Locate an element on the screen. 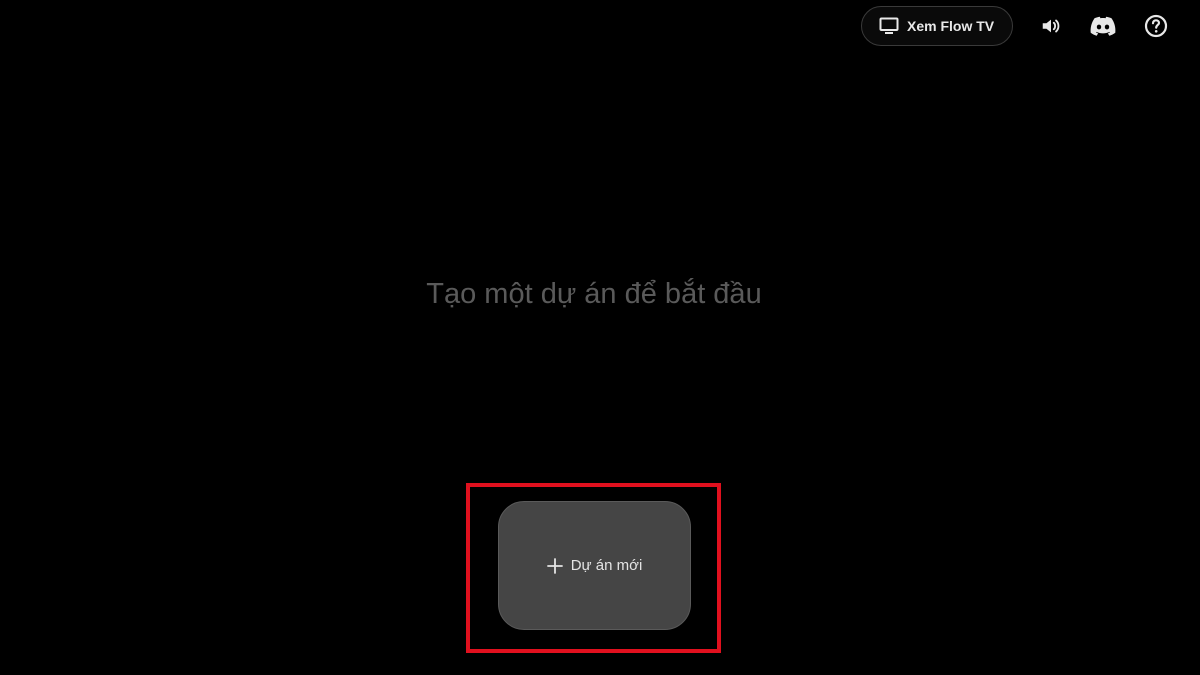 The width and height of the screenshot is (1200, 675). watch-flow-tv-button: Xem Flow TV is located at coordinates (937, 26).